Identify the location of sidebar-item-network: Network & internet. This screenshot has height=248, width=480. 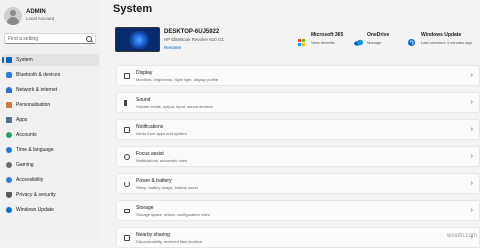
(50, 90).